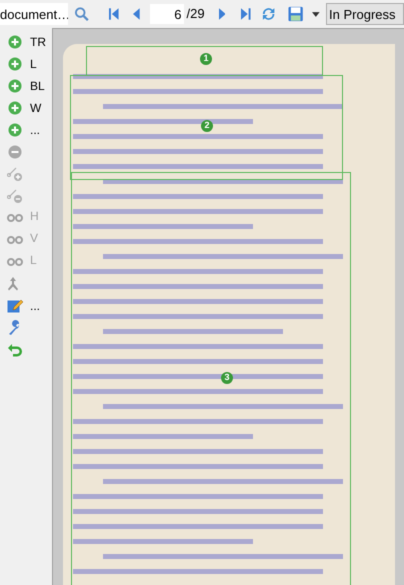 The width and height of the screenshot is (404, 585). I want to click on dropdown-caret-icon, so click(316, 14).